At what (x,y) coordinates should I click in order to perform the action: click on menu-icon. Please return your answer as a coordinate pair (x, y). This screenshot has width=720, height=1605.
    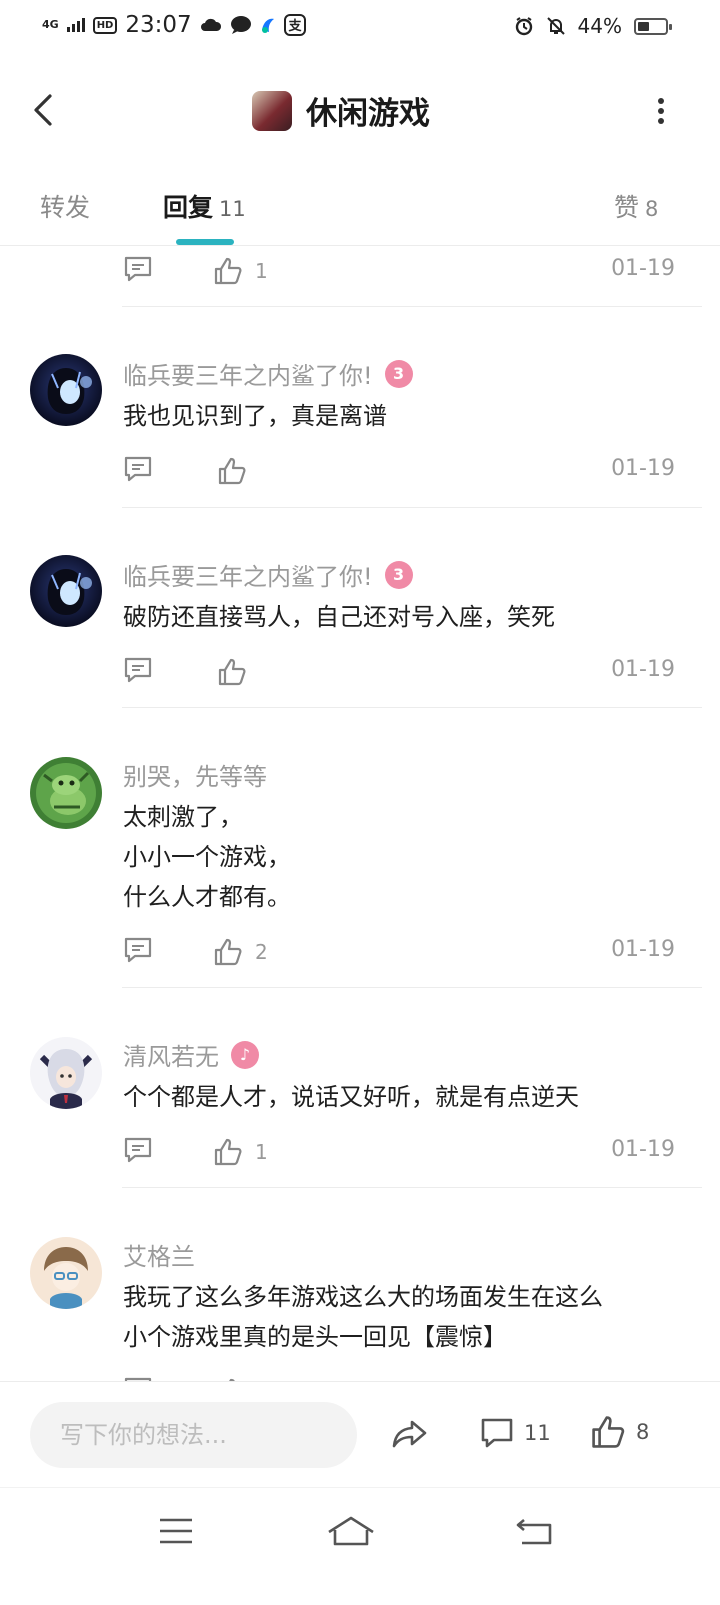
    Looking at the image, I should click on (176, 1531).